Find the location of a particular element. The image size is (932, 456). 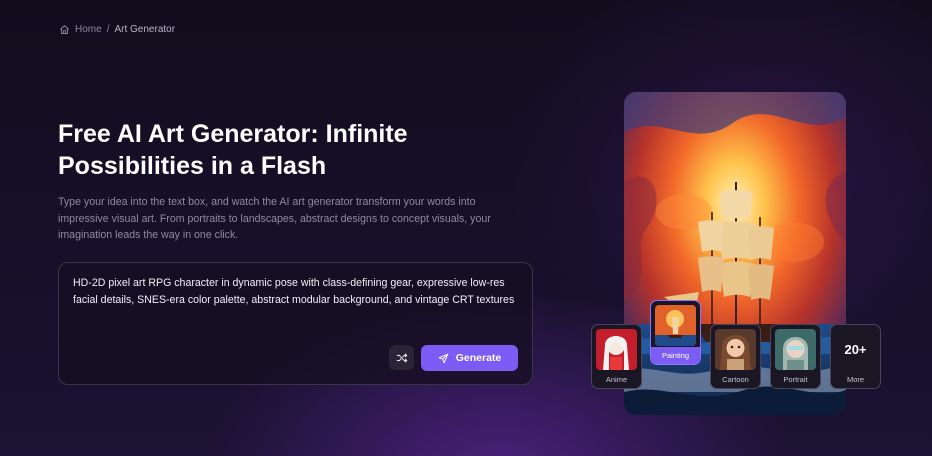

style-card-more: 20+ More is located at coordinates (855, 356).